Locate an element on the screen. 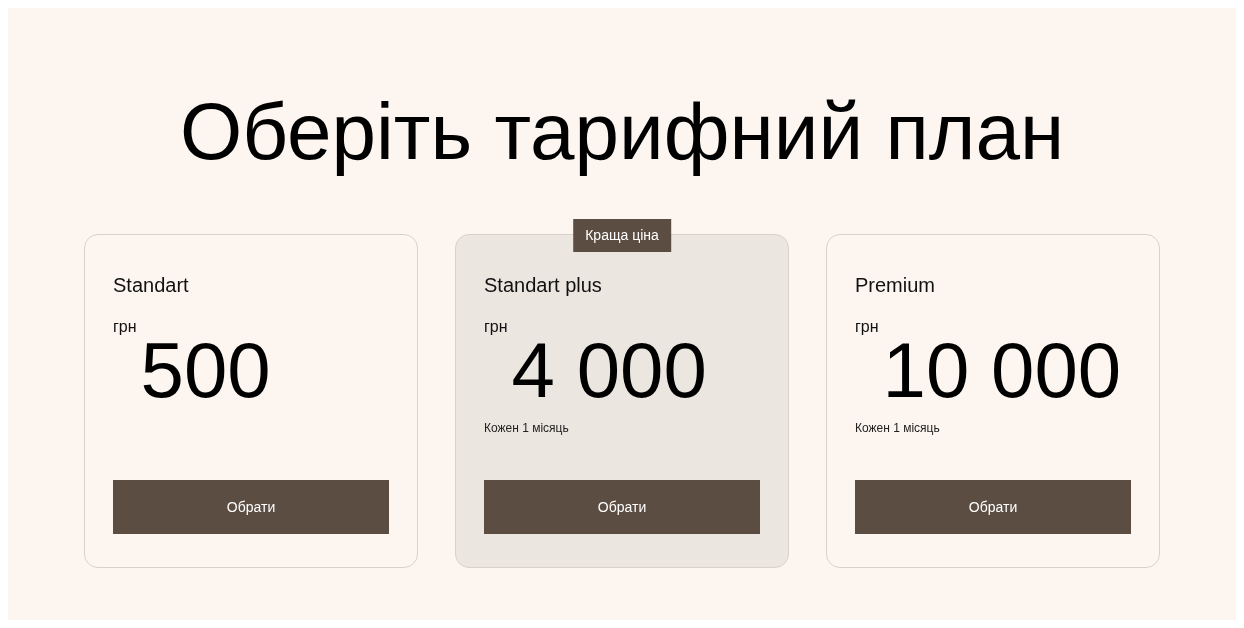 The width and height of the screenshot is (1244, 628). plan-price: 500 is located at coordinates (205, 370).